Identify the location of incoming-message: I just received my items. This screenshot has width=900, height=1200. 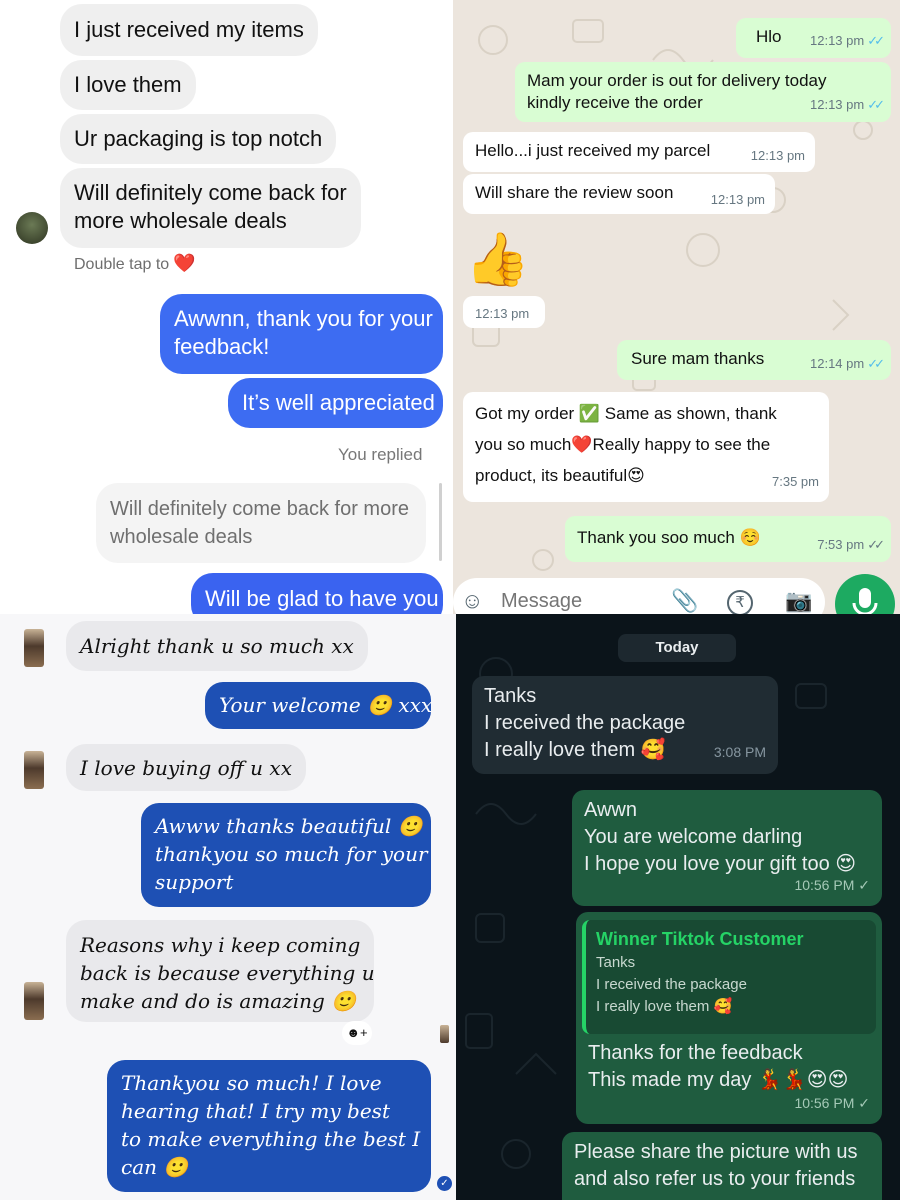
(189, 30).